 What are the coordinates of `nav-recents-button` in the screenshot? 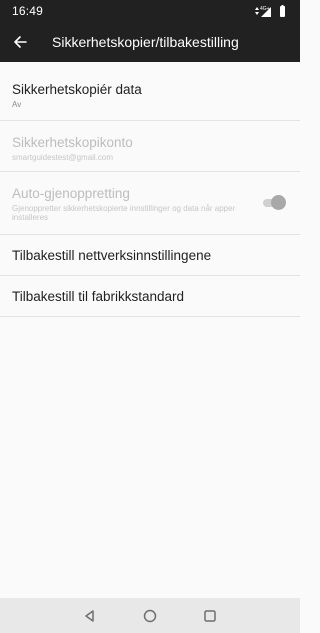 It's located at (210, 616).